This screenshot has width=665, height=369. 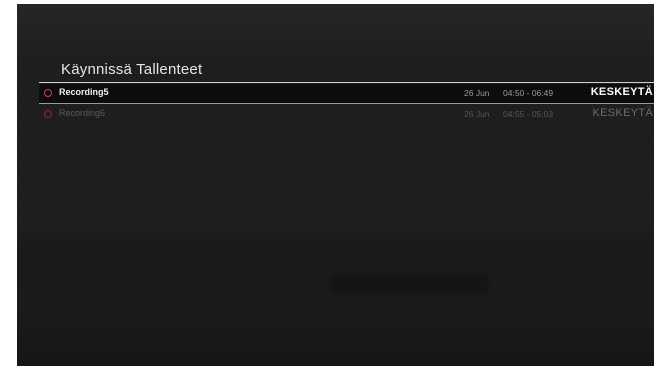 I want to click on recording-name: Recording5, so click(x=84, y=92).